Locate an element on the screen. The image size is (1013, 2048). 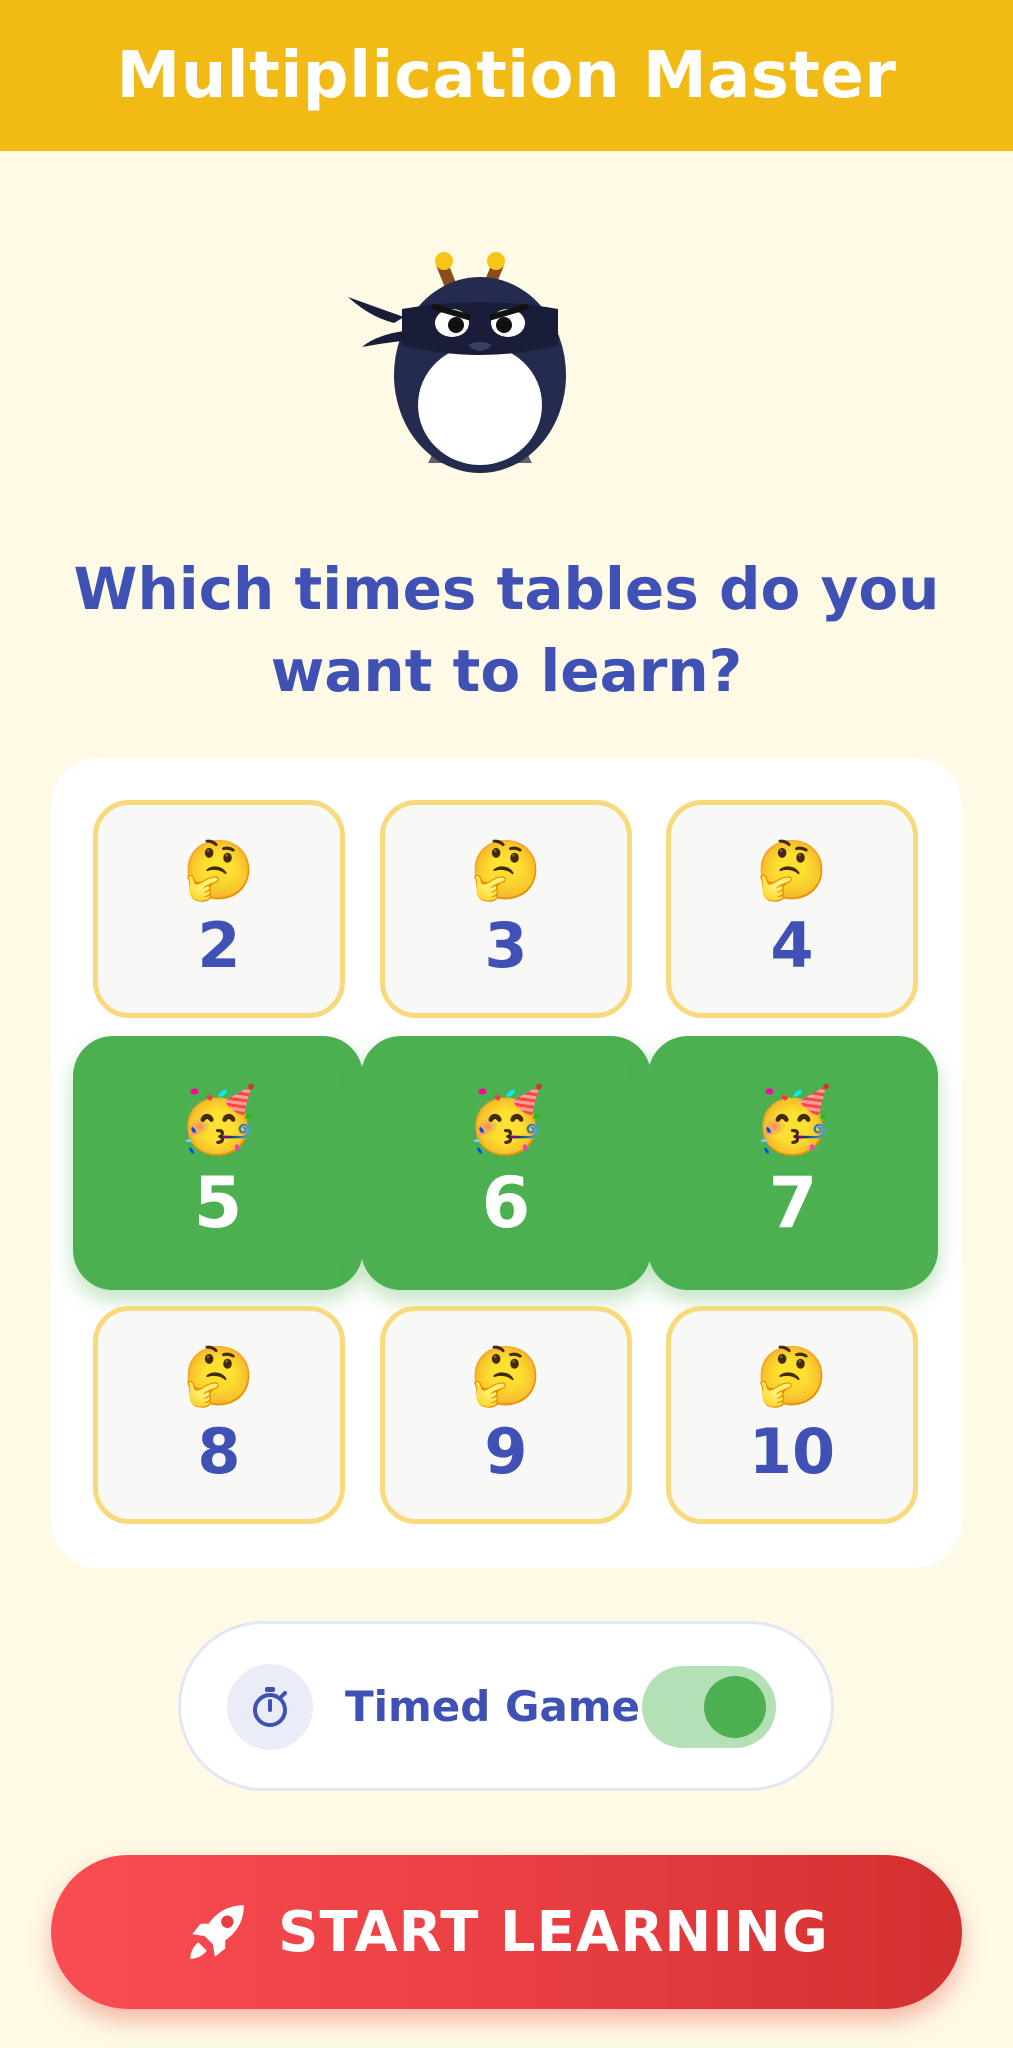
table-option-3: 🤔 3 is located at coordinates (506, 909).